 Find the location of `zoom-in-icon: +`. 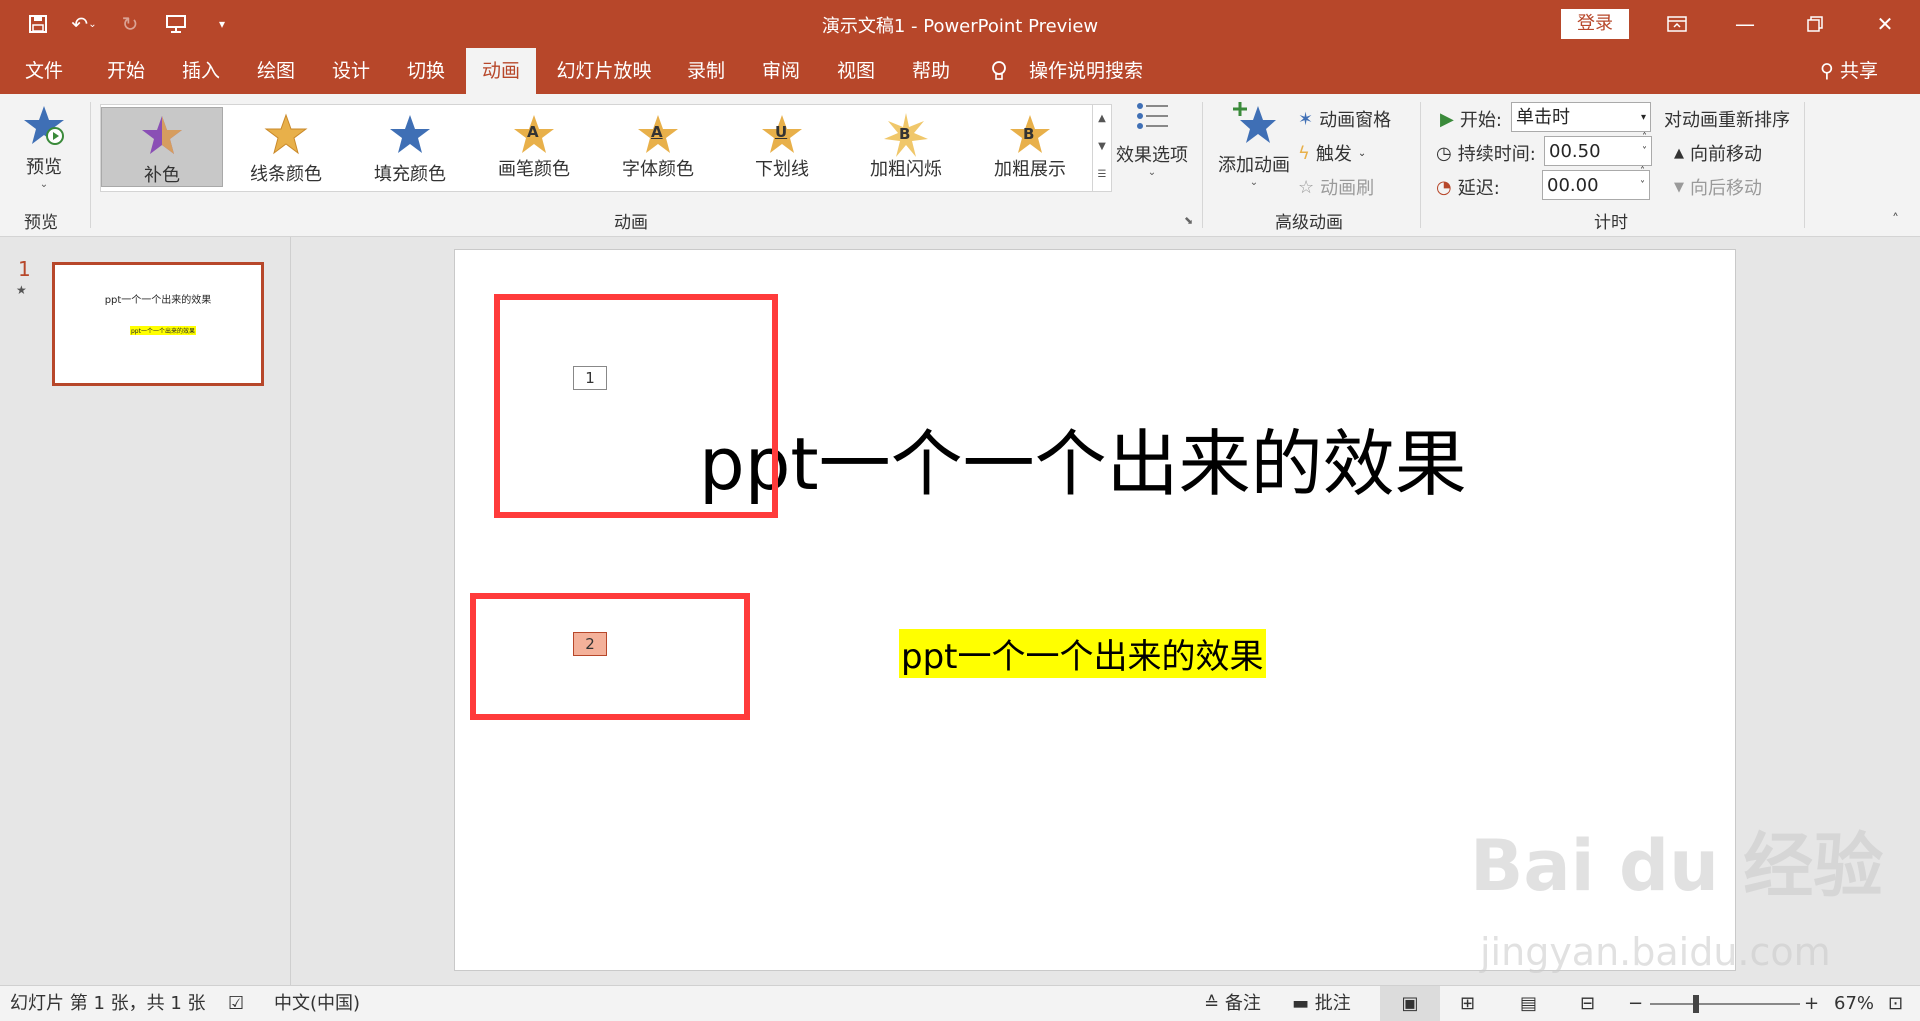

zoom-in-icon: + is located at coordinates (1811, 1003).